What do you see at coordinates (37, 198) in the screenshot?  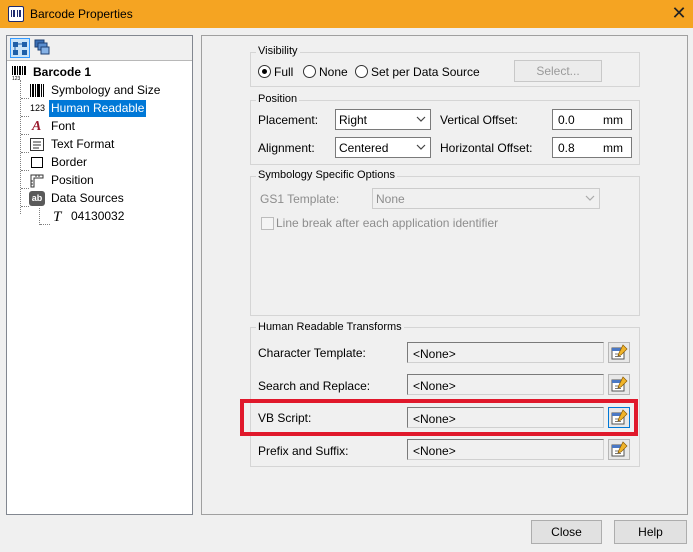 I see `data-source-ab-icon: ab` at bounding box center [37, 198].